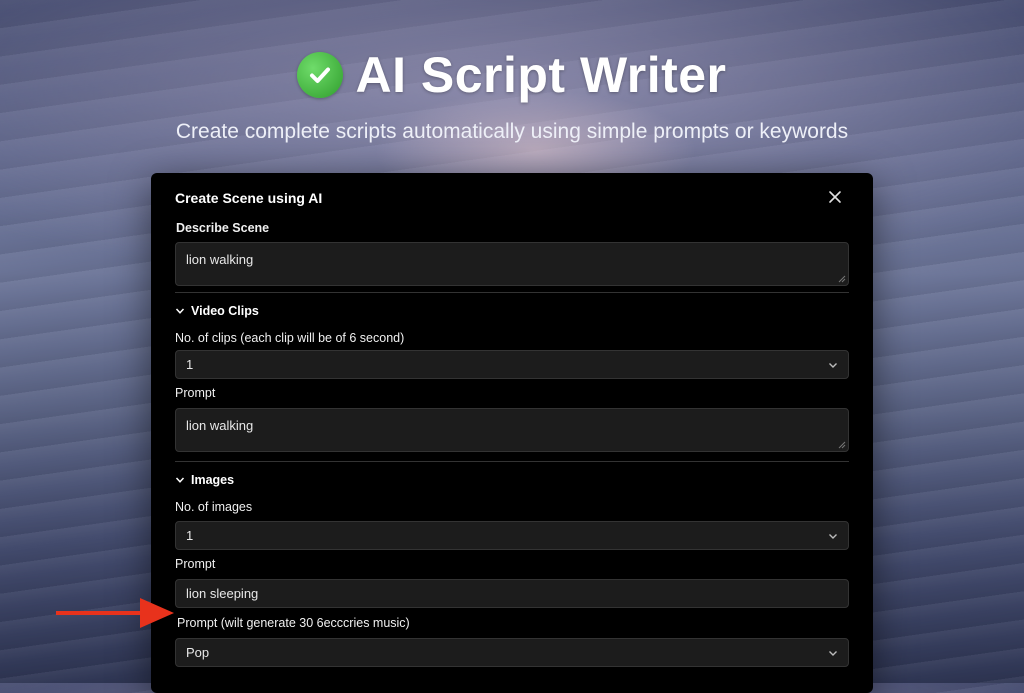 This screenshot has height=693, width=1024. What do you see at coordinates (512, 364) in the screenshot?
I see `clips-count-select: 1` at bounding box center [512, 364].